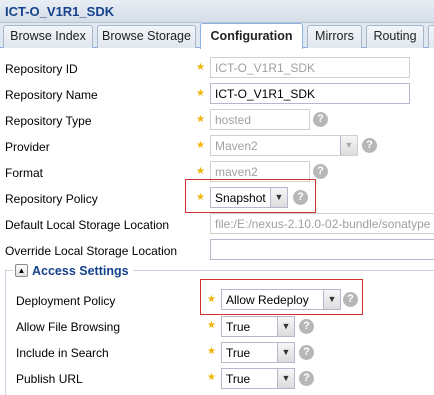 This screenshot has width=434, height=395. What do you see at coordinates (68, 327) in the screenshot?
I see `allow-file-browsing-label: Allow File Browsing` at bounding box center [68, 327].